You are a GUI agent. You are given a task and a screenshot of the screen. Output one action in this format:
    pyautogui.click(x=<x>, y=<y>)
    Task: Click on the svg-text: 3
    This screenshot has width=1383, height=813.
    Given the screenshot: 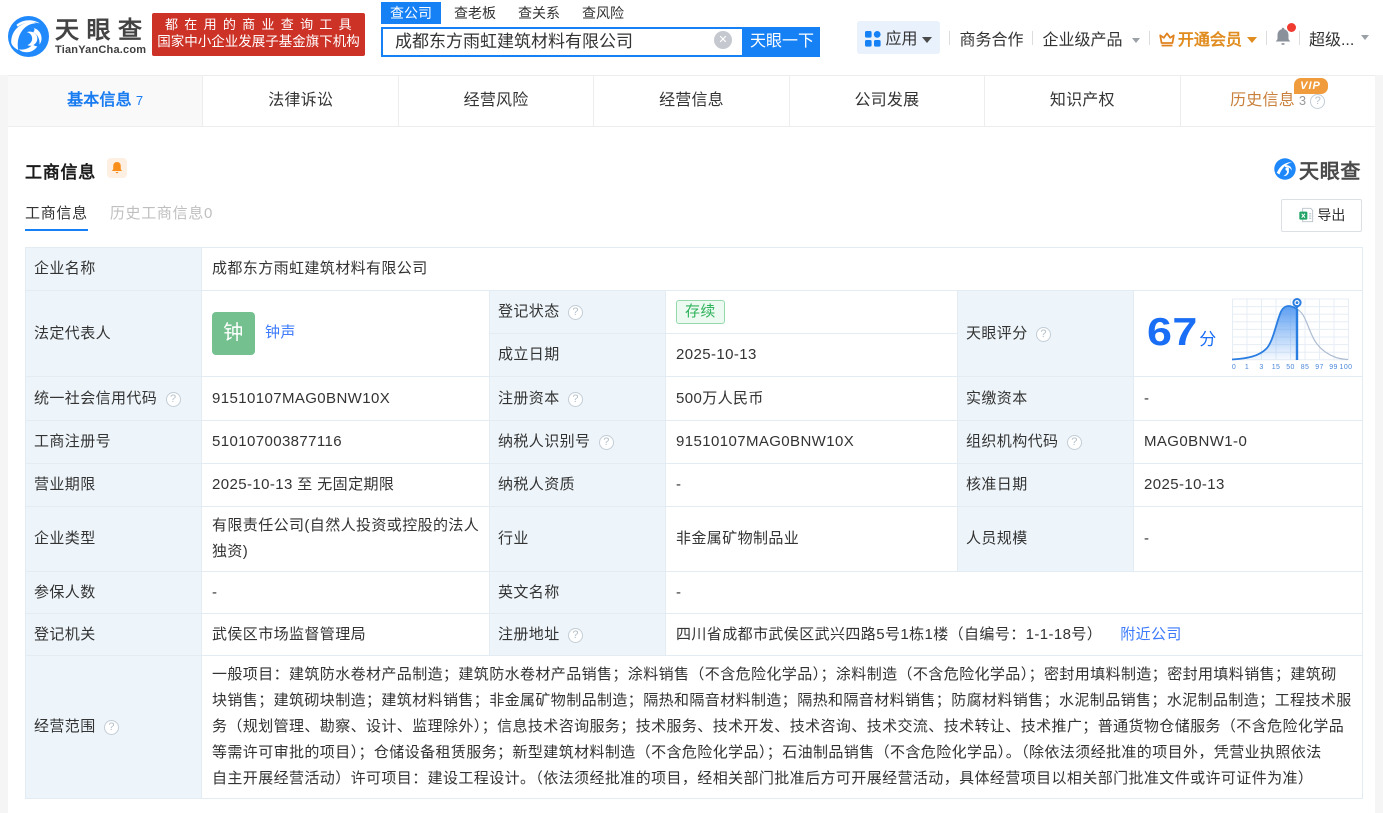 What is the action you would take?
    pyautogui.click(x=1261, y=367)
    